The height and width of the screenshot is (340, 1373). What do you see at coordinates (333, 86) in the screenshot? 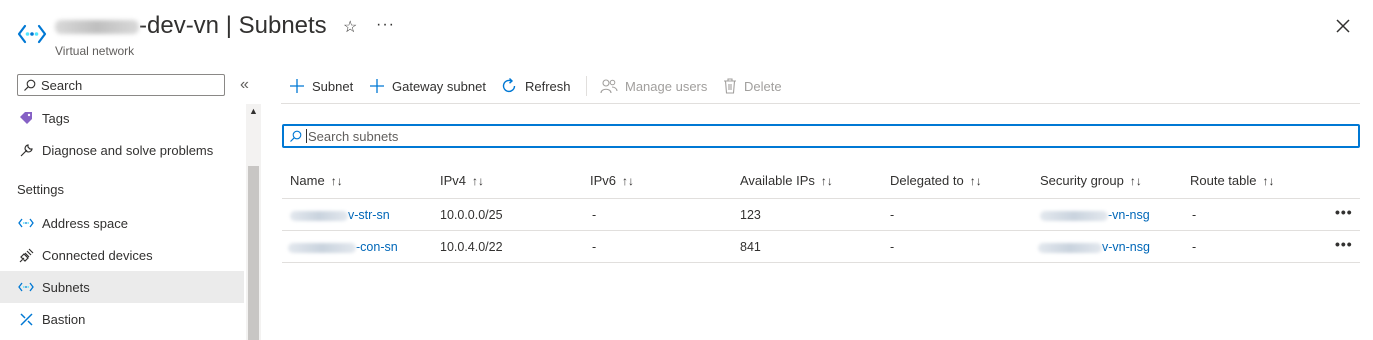
I see `add-subnet-label: Subnet` at bounding box center [333, 86].